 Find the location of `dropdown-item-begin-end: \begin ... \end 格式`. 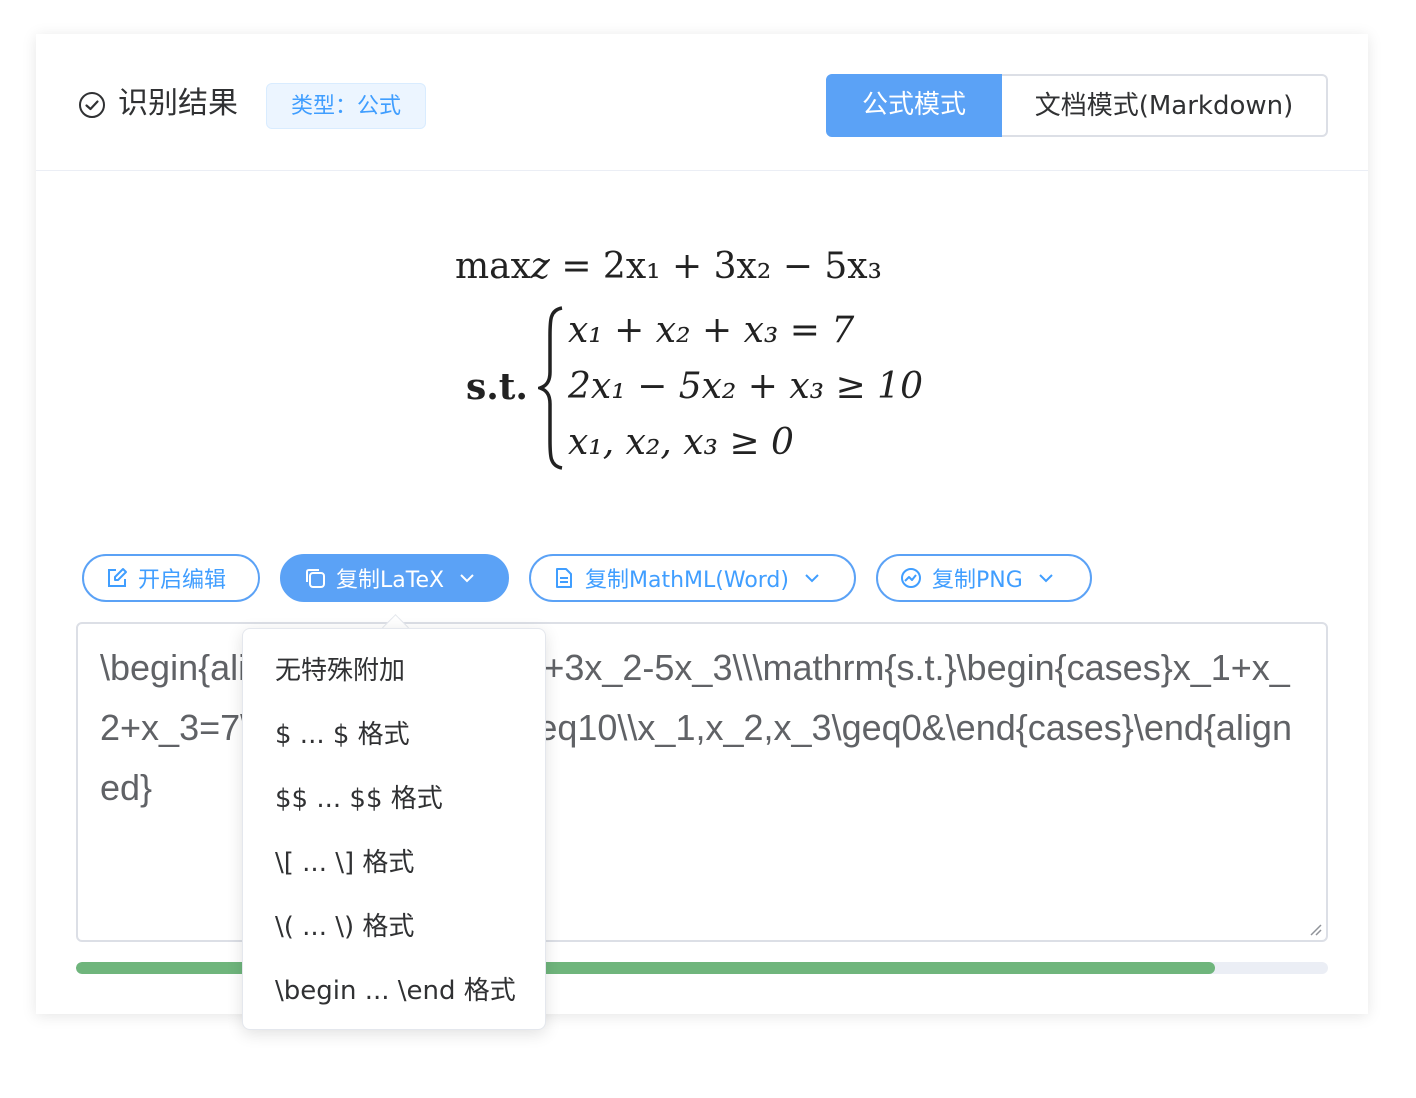

dropdown-item-begin-end: \begin ... \end 格式 is located at coordinates (394, 991).